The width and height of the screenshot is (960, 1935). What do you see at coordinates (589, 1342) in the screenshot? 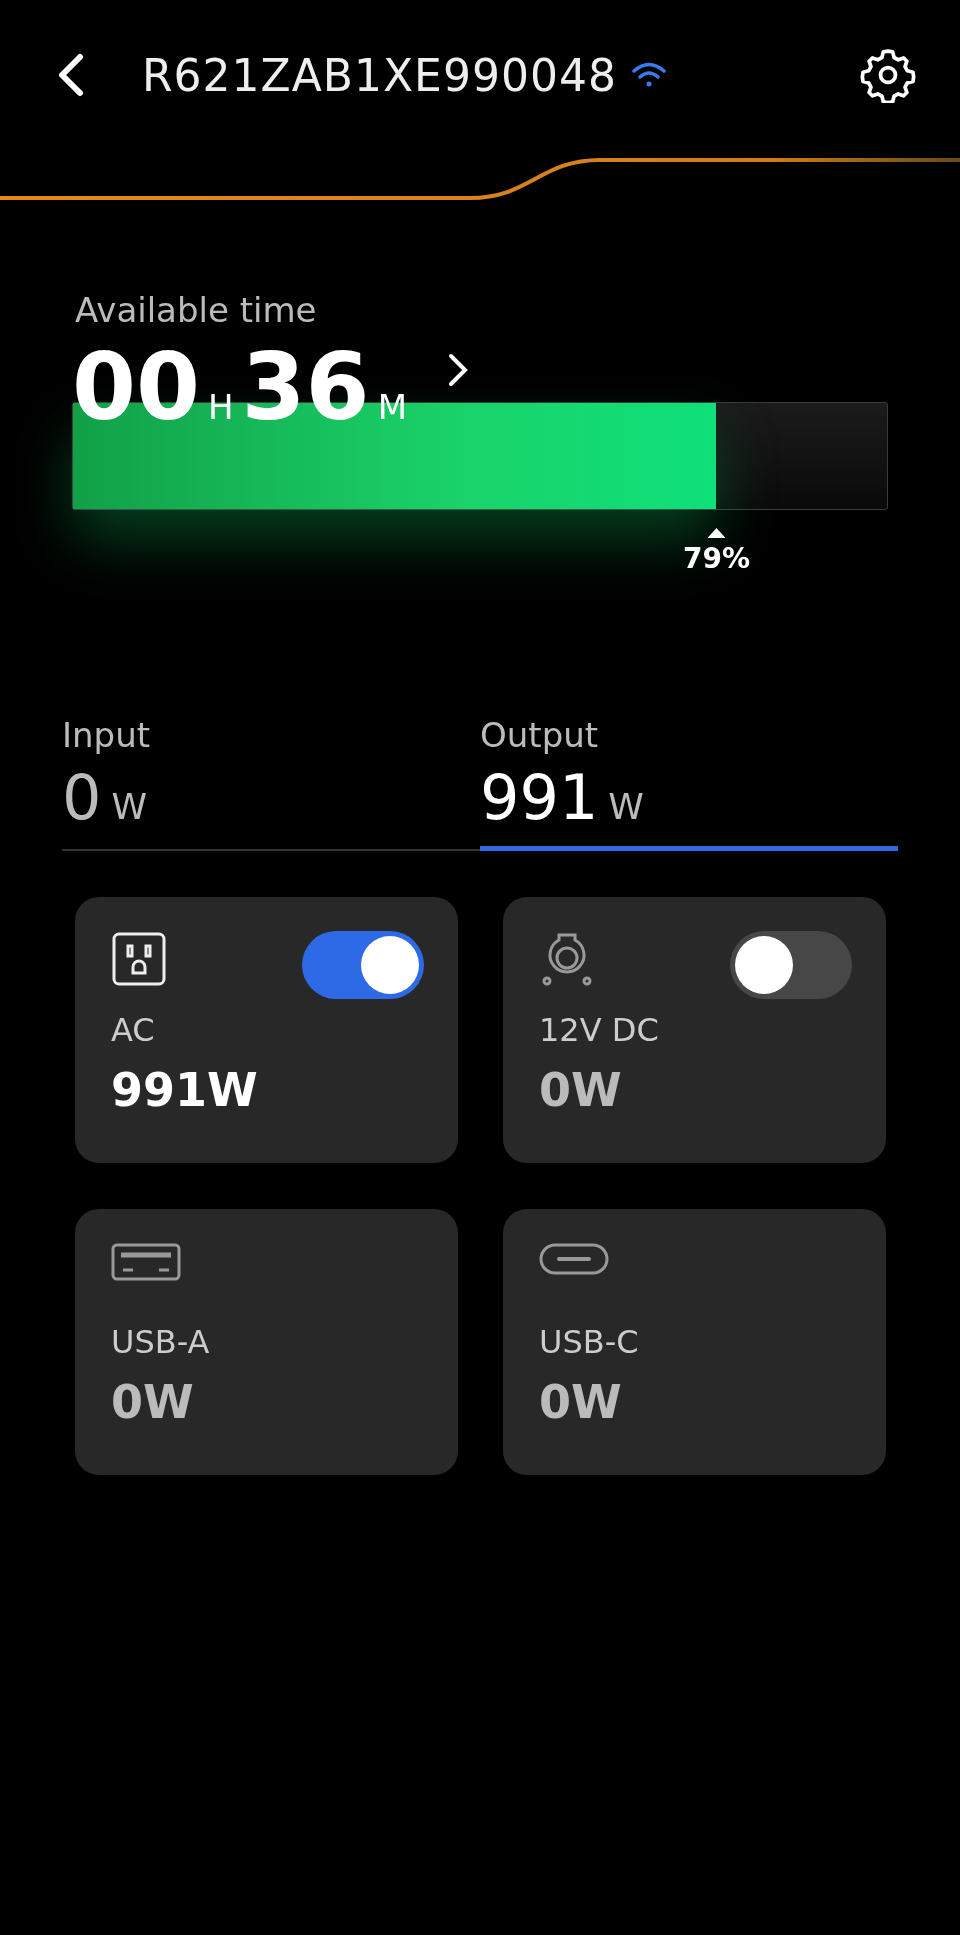
I see `port-label: USB-C` at bounding box center [589, 1342].